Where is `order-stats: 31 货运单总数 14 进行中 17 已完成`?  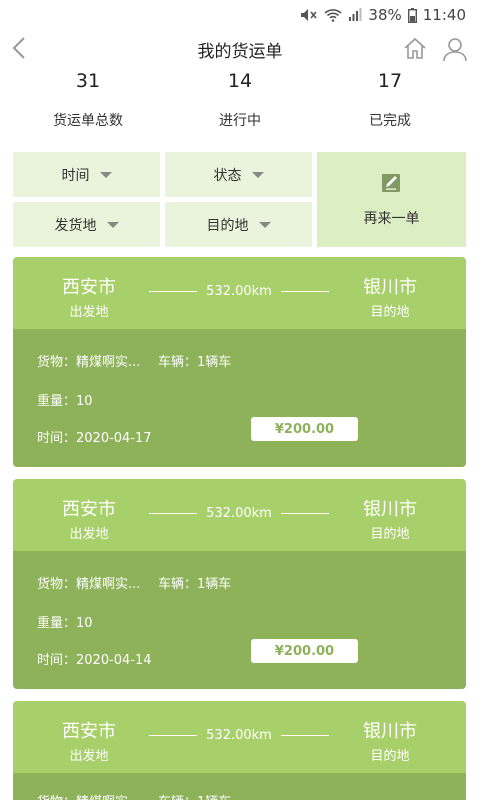 order-stats: 31 货运单总数 14 进行中 17 已完成 is located at coordinates (240, 103).